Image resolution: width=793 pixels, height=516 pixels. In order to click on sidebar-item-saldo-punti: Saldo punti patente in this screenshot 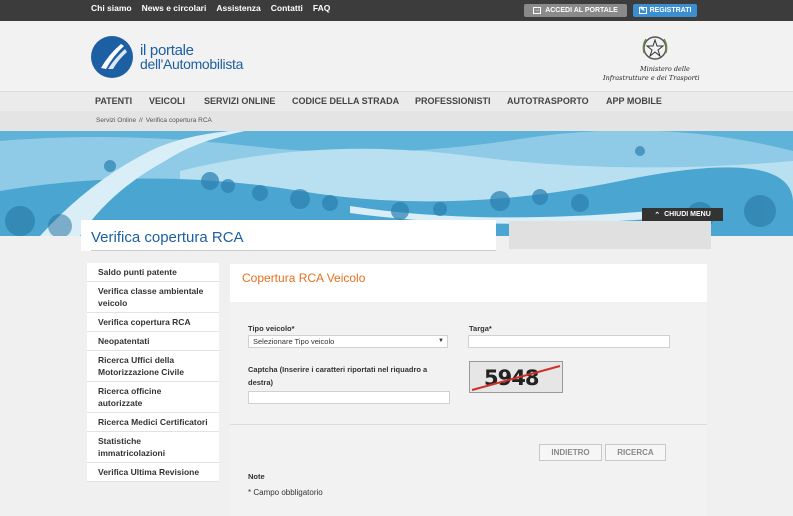, I will do `click(153, 272)`.